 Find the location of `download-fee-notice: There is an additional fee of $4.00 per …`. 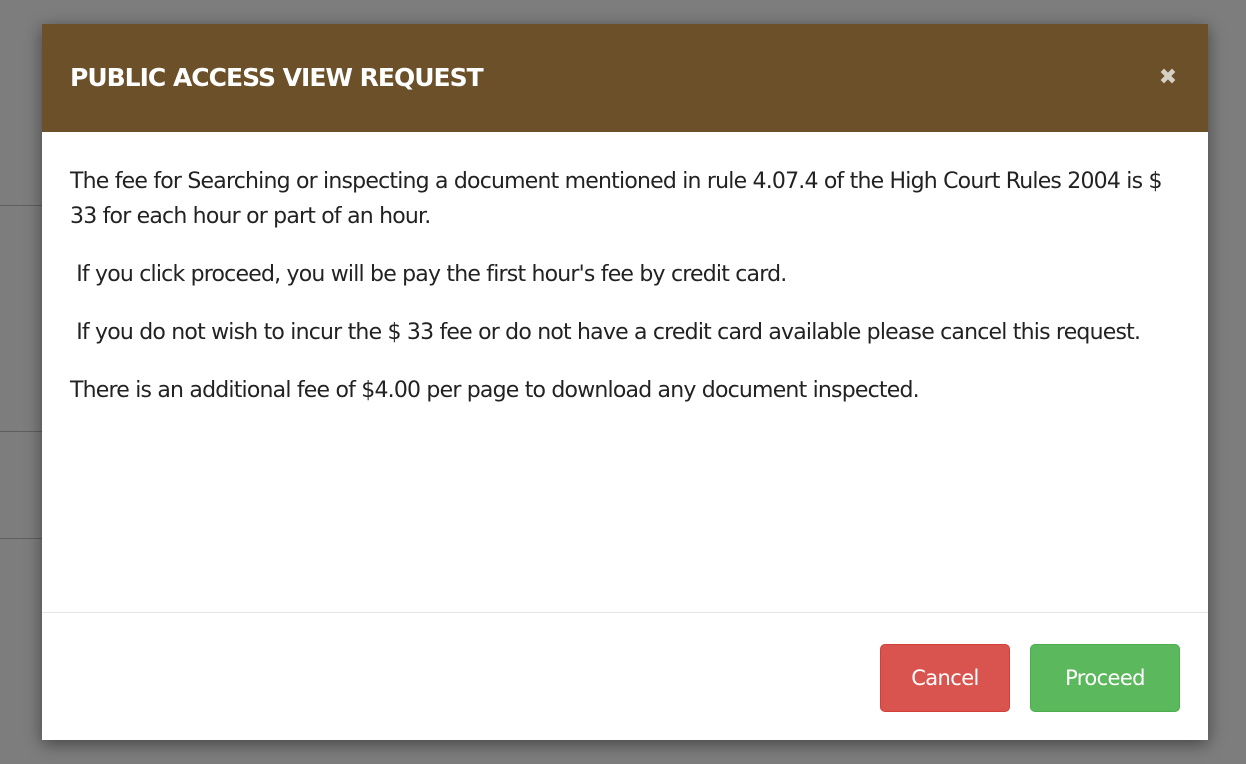

download-fee-notice: There is an additional fee of $4.00 per … is located at coordinates (495, 390).